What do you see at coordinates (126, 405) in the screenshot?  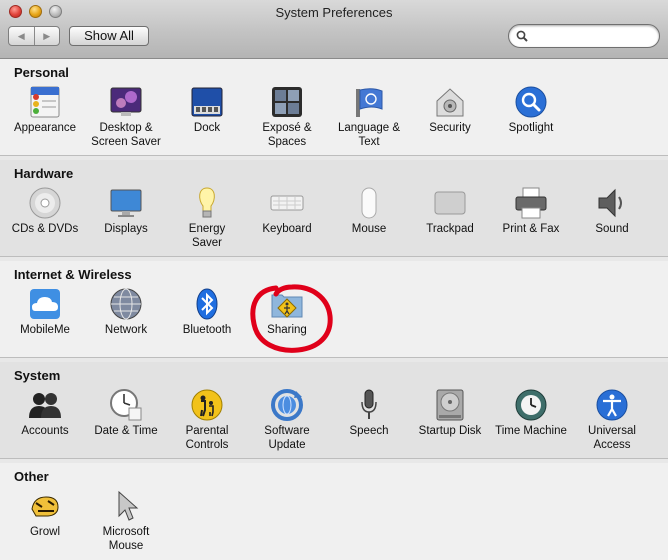 I see `clock-icon` at bounding box center [126, 405].